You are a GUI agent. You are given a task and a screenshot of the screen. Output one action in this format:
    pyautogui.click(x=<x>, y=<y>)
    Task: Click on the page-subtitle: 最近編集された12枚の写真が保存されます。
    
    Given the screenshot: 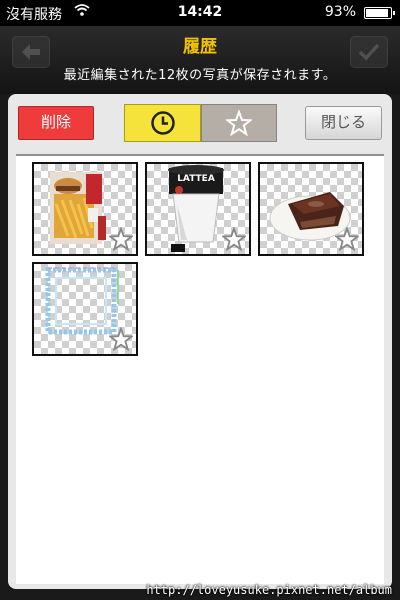 What is the action you would take?
    pyautogui.click(x=200, y=75)
    